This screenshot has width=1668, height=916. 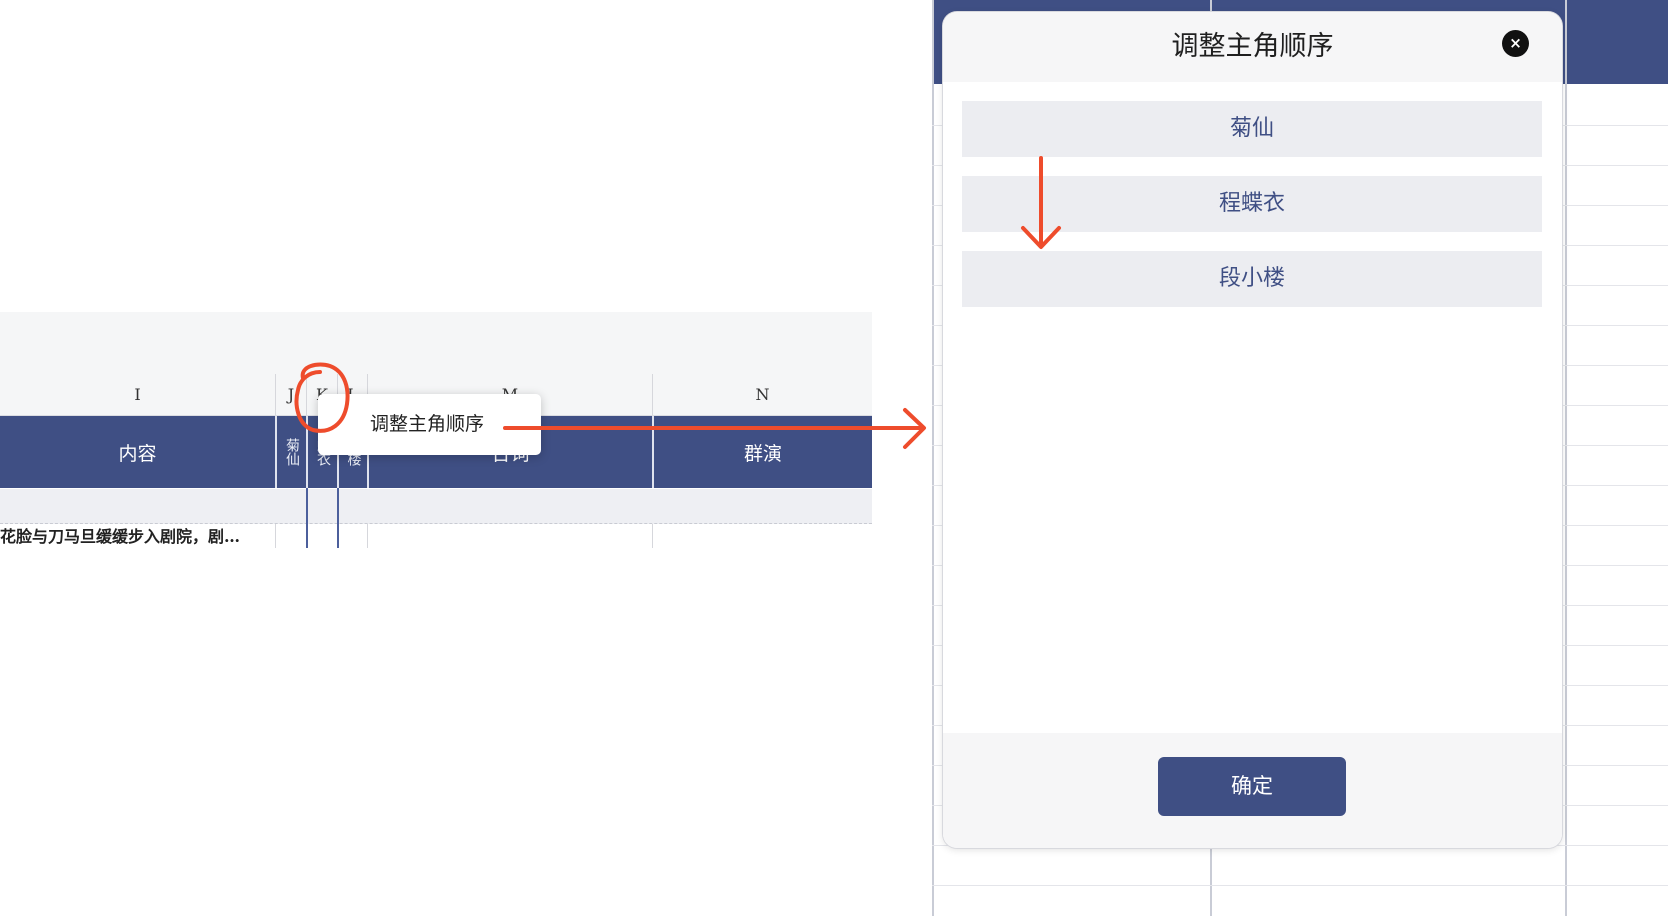 What do you see at coordinates (137, 394) in the screenshot?
I see `column-letter-i: I` at bounding box center [137, 394].